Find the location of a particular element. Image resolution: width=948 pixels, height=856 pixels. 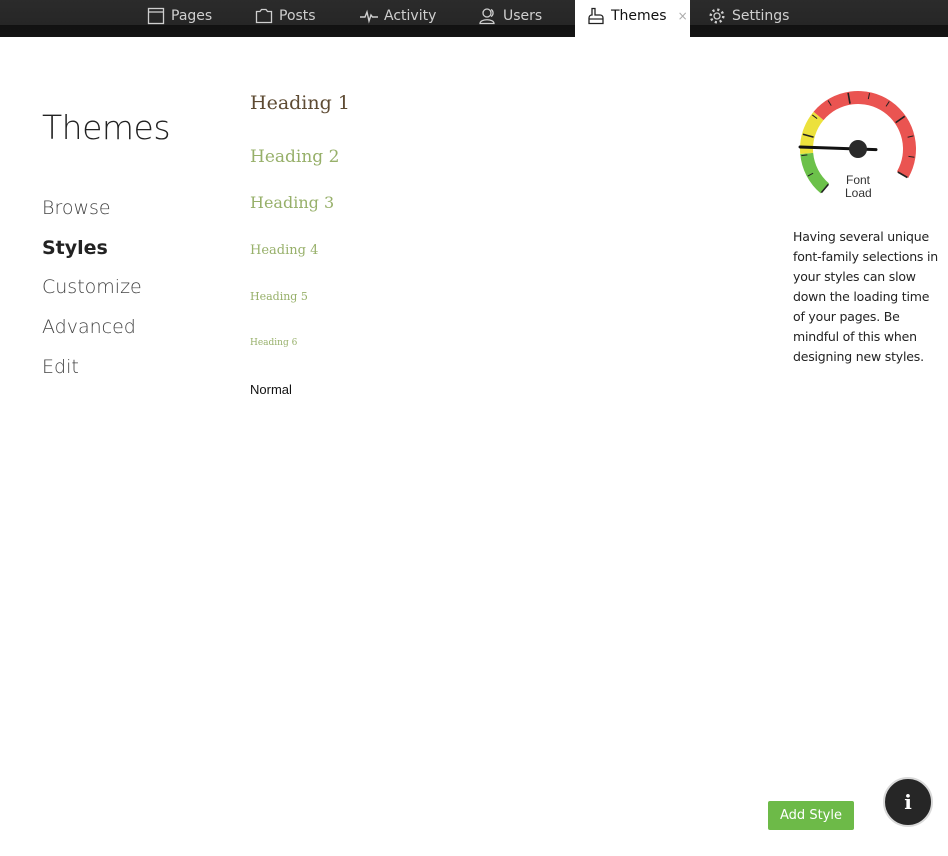

gauge-zone-green is located at coordinates (815, 173).